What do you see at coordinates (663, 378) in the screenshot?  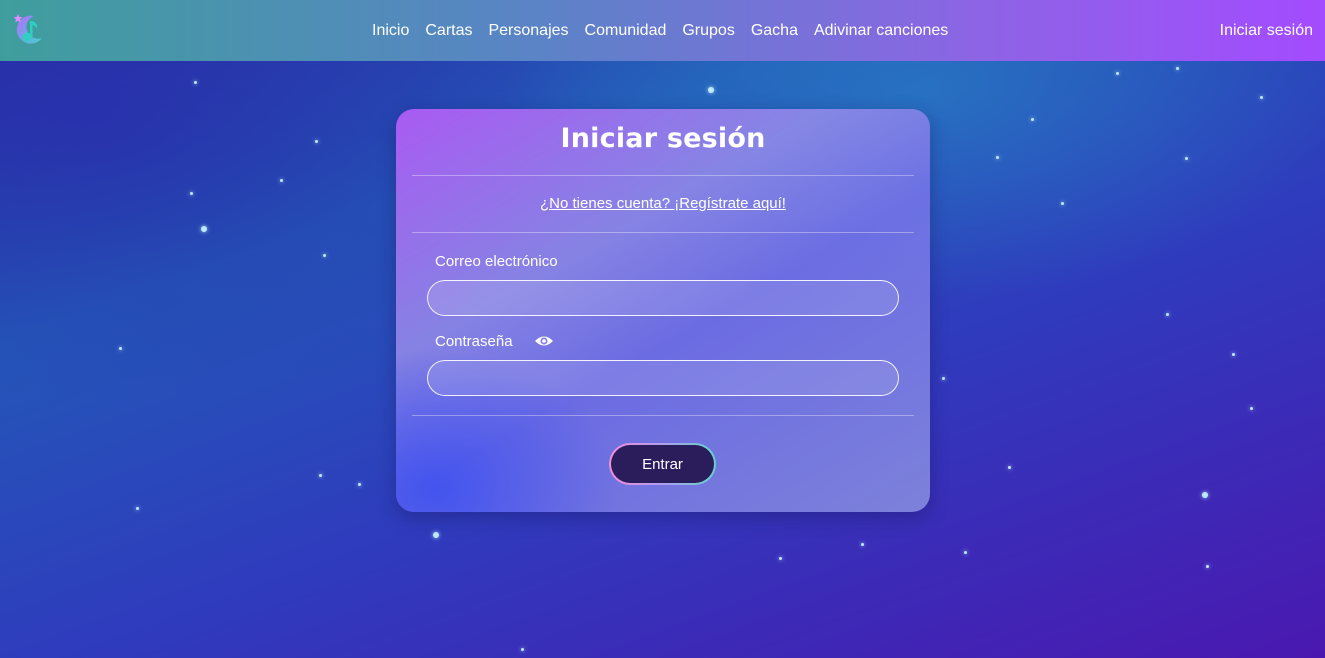 I see `password-field` at bounding box center [663, 378].